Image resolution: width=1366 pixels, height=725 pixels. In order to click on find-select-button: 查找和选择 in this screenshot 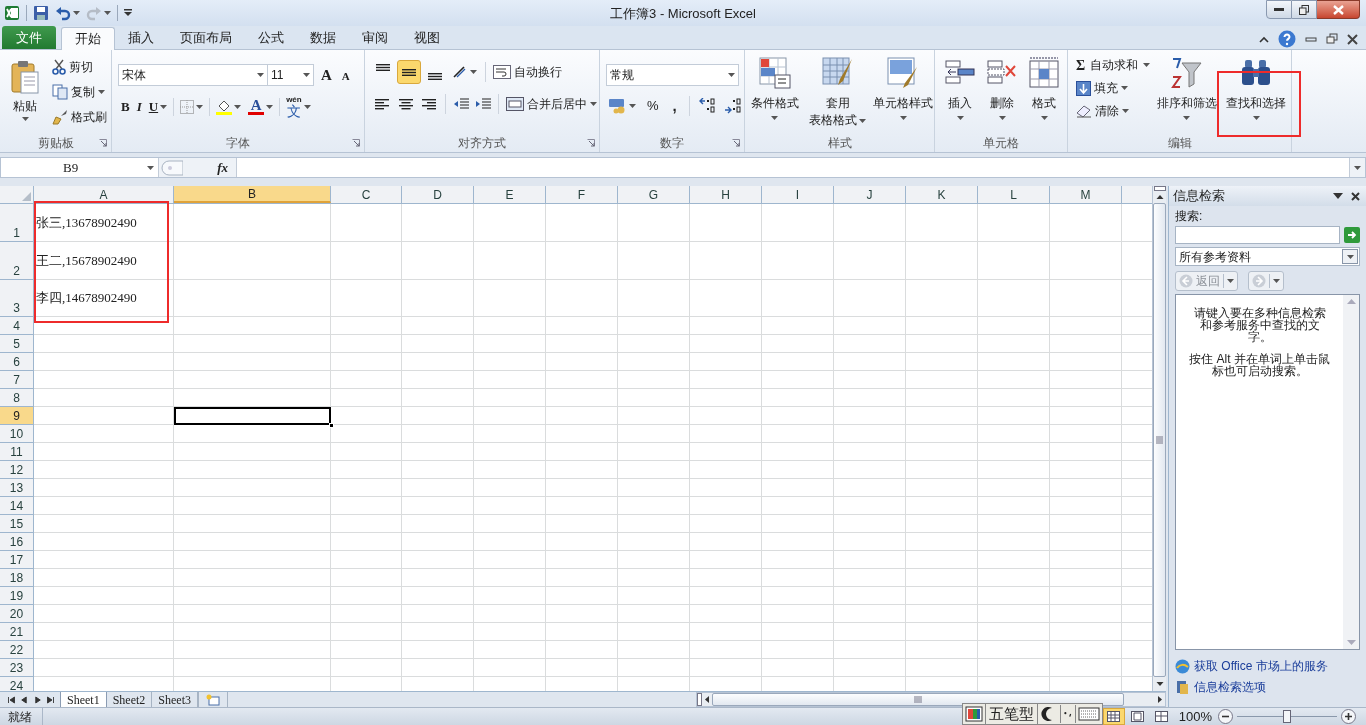, I will do `click(1256, 87)`.